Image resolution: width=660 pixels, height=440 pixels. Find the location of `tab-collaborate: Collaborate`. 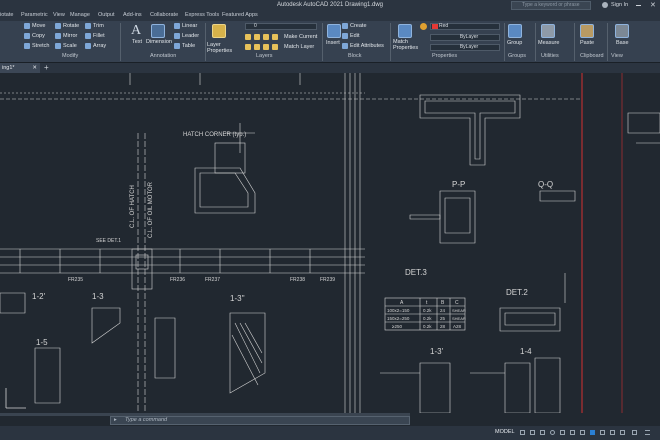

tab-collaborate: Collaborate is located at coordinates (164, 15).